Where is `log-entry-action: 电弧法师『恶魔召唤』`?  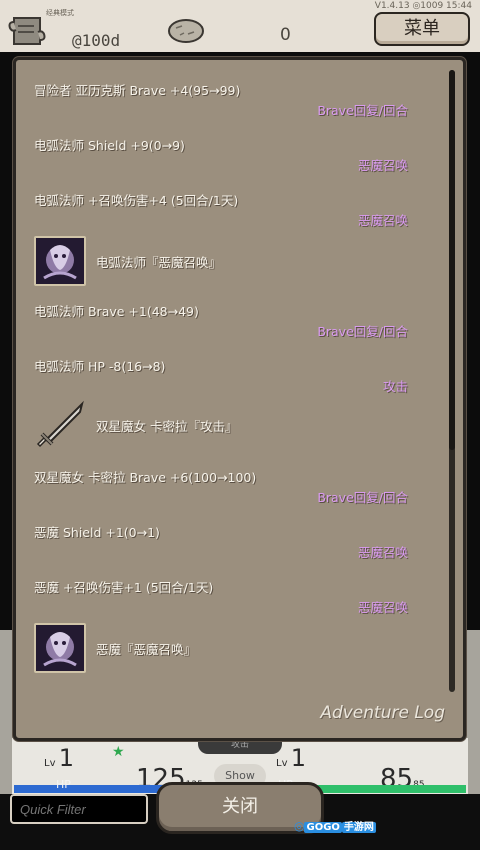 log-entry-action: 电弧法师『恶魔召唤』 is located at coordinates (234, 262).